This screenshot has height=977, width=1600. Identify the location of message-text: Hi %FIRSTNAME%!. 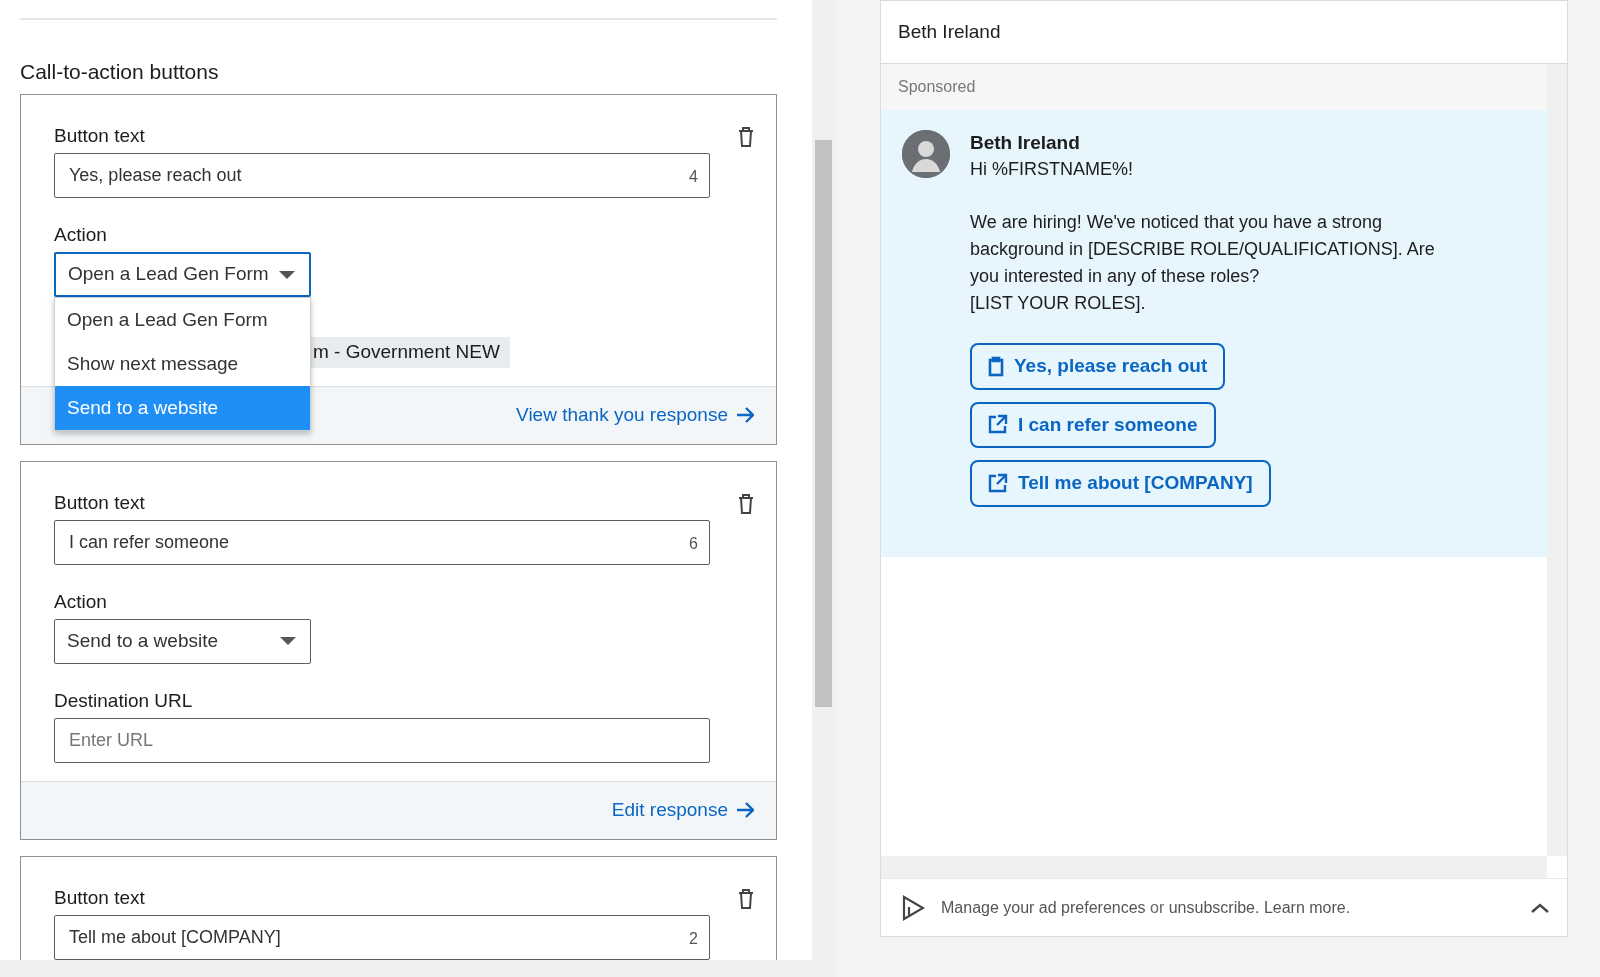
(1052, 169).